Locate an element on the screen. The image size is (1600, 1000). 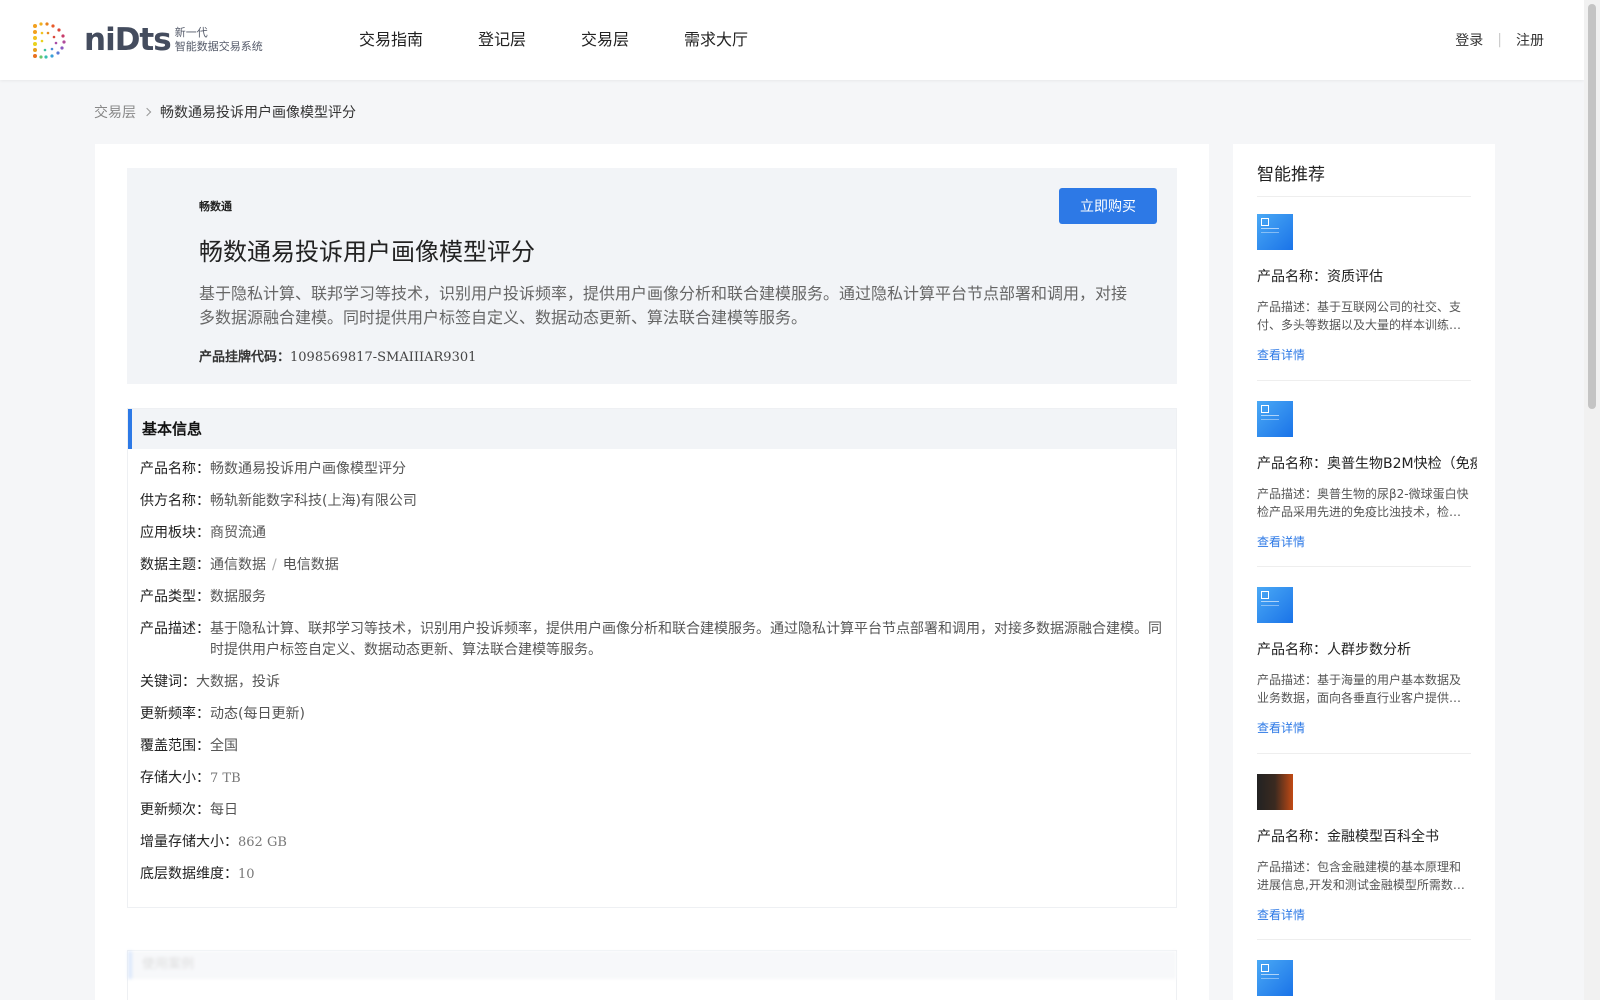
logo-sub-line2: 智能数据交易系统 is located at coordinates (218, 46).